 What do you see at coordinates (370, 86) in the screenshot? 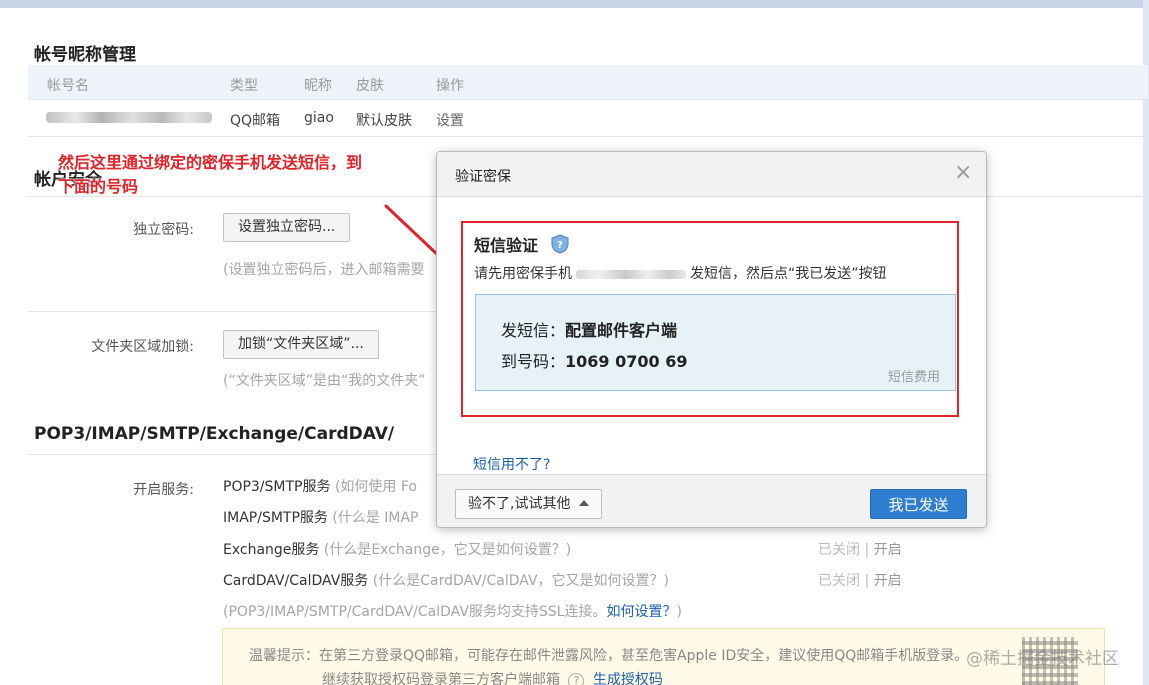
I see `column-header-skin: 皮肤` at bounding box center [370, 86].